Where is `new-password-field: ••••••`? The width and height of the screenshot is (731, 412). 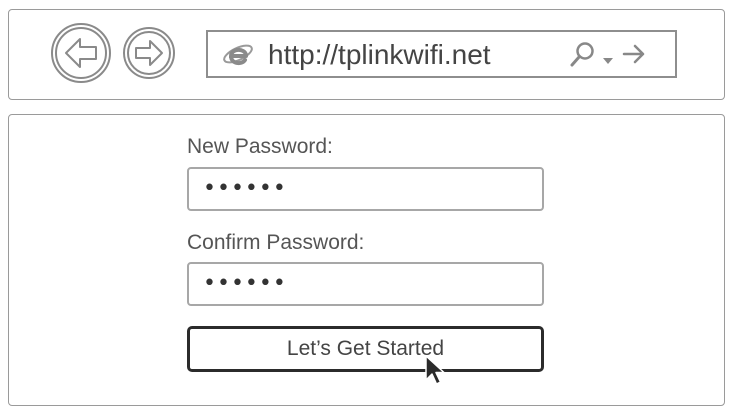 new-password-field: •••••• is located at coordinates (365, 189).